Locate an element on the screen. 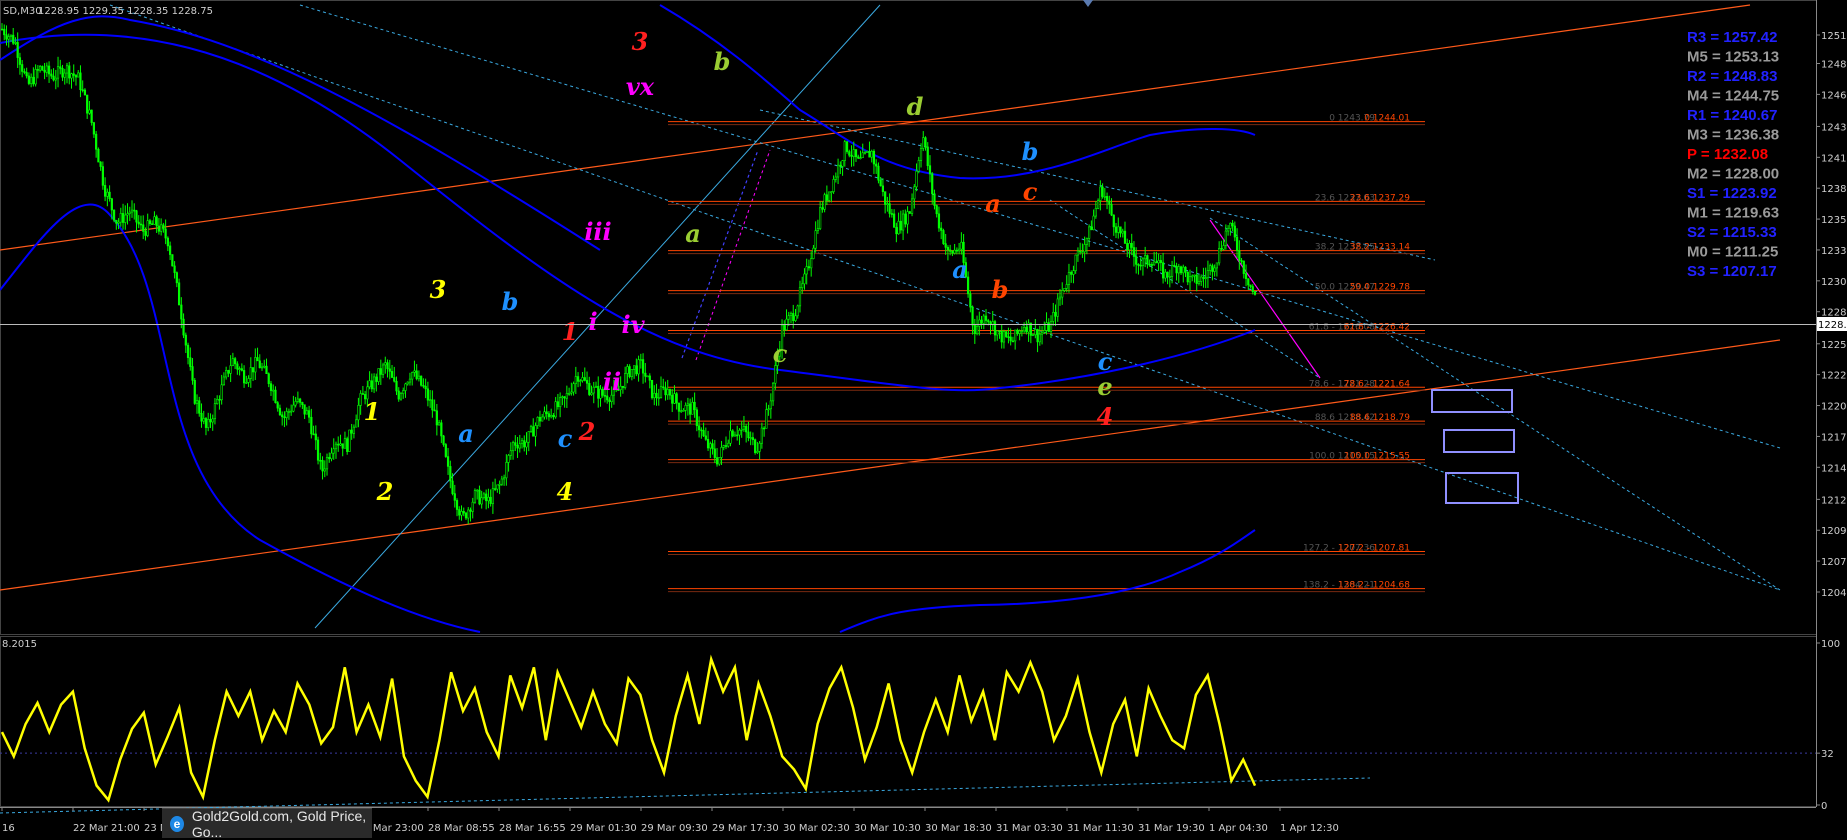  wave-label: c is located at coordinates (780, 353).